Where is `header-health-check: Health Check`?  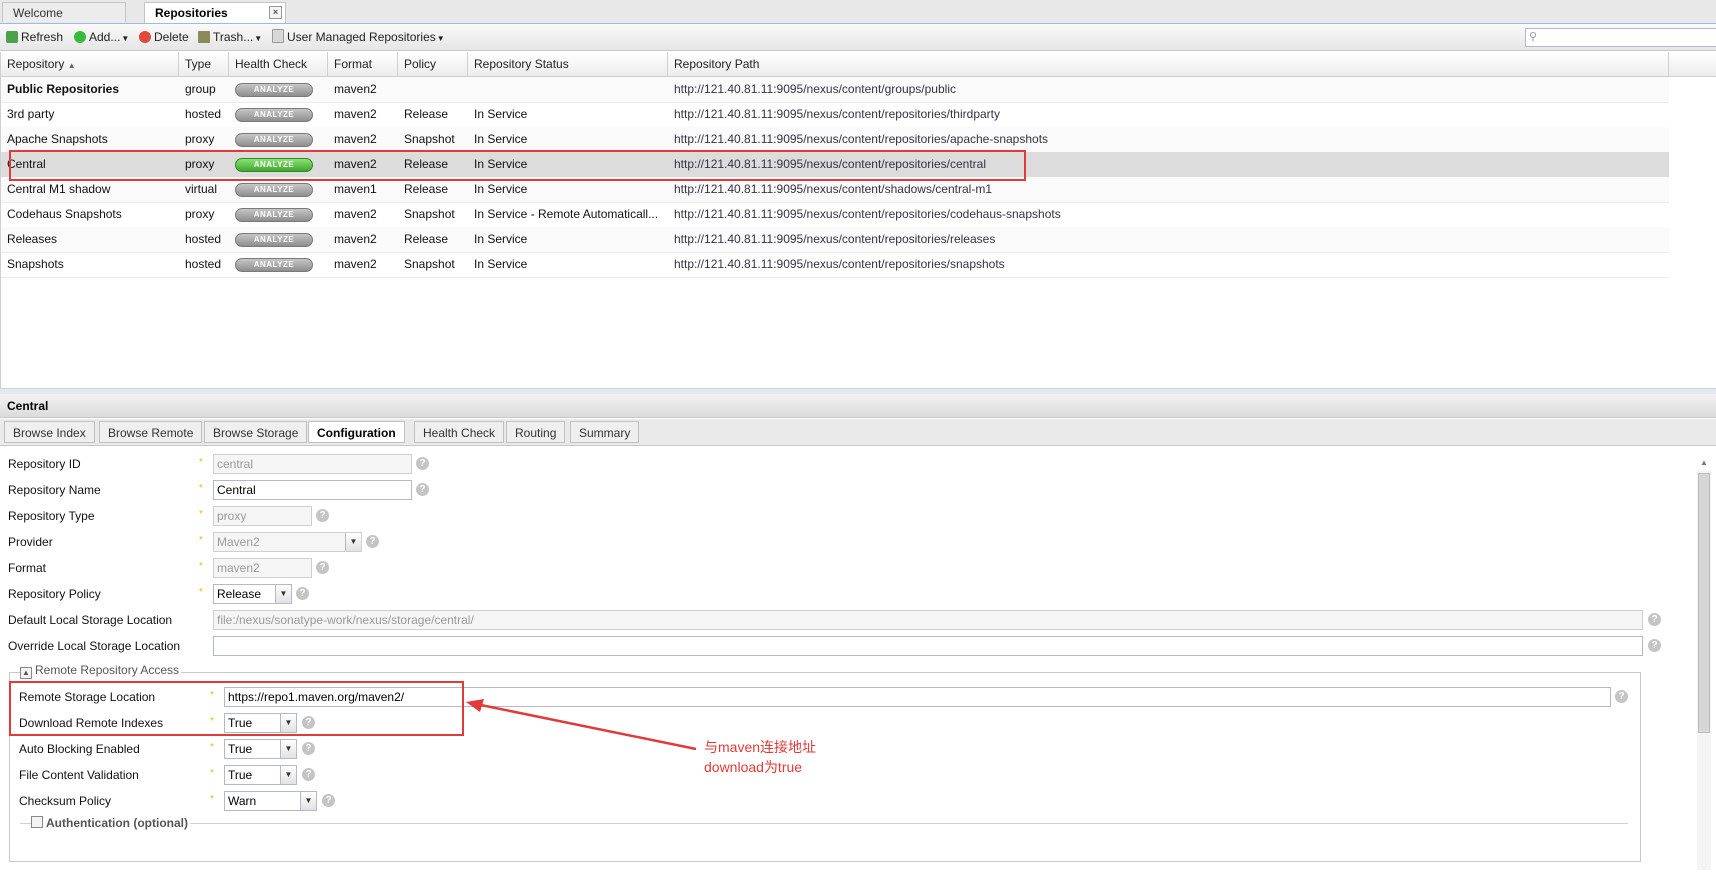 header-health-check: Health Check is located at coordinates (278, 64).